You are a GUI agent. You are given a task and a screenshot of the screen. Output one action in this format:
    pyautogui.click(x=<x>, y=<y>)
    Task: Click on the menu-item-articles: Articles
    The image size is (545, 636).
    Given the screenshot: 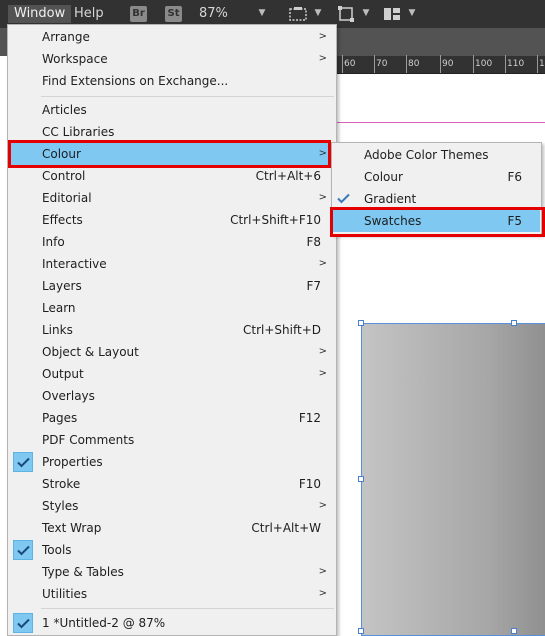 What is the action you would take?
    pyautogui.click(x=172, y=110)
    